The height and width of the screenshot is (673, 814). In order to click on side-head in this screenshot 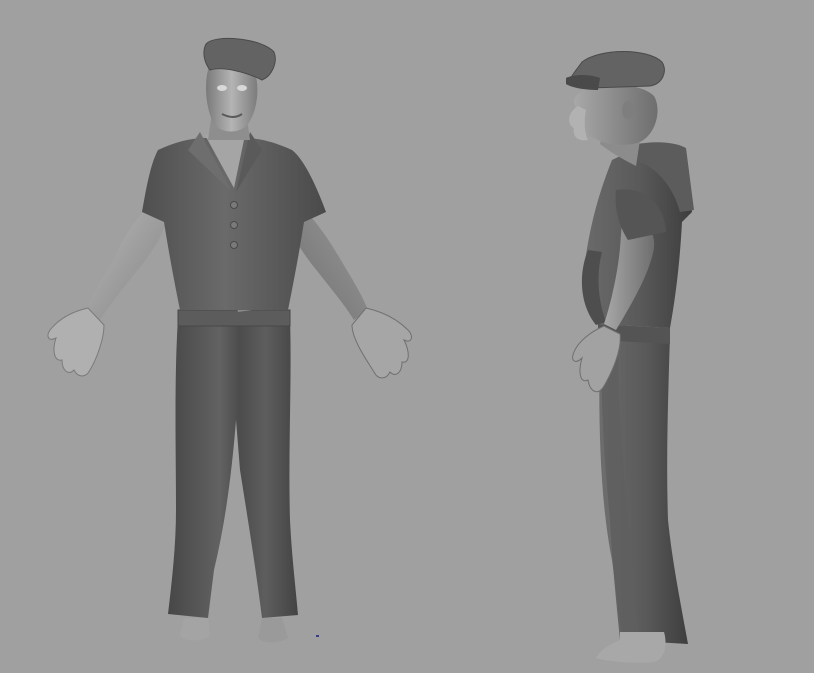, I will do `click(616, 114)`.